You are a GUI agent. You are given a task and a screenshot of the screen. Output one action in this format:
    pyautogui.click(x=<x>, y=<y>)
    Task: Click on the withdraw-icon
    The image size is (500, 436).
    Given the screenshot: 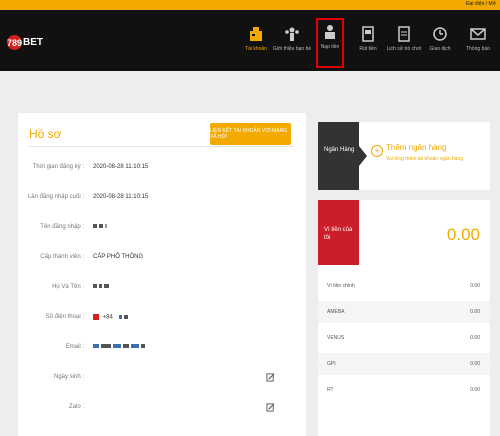 What is the action you would take?
    pyautogui.click(x=368, y=34)
    